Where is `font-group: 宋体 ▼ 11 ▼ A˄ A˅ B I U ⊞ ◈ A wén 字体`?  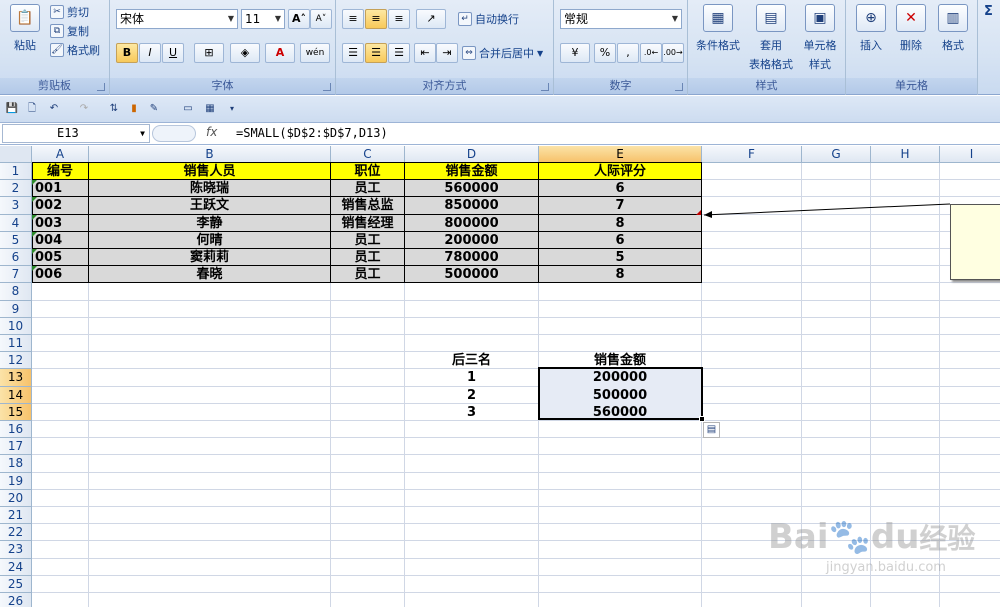 font-group: 宋体 ▼ 11 ▼ A˄ A˅ B I U ⊞ ◈ A wén 字体 is located at coordinates (223, 47).